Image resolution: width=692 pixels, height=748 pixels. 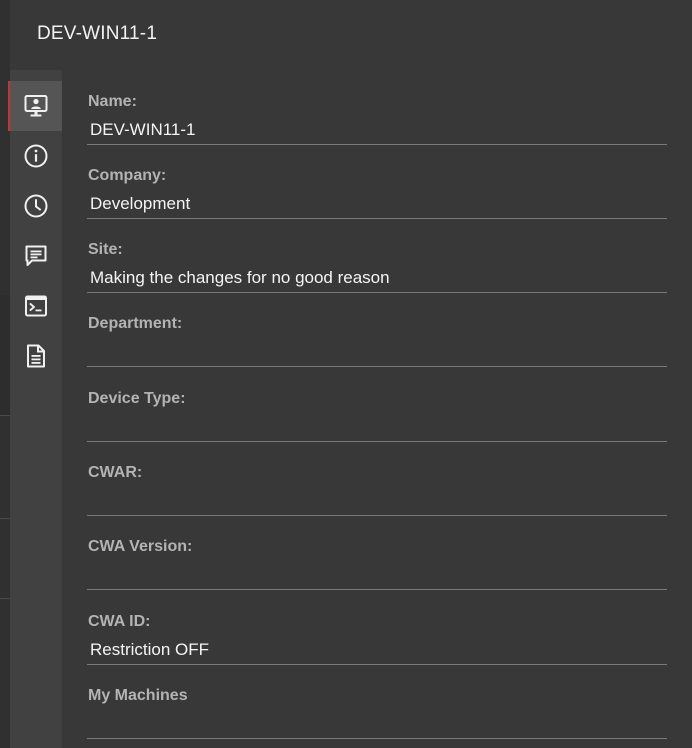 I want to click on field-value: Development, so click(x=140, y=204).